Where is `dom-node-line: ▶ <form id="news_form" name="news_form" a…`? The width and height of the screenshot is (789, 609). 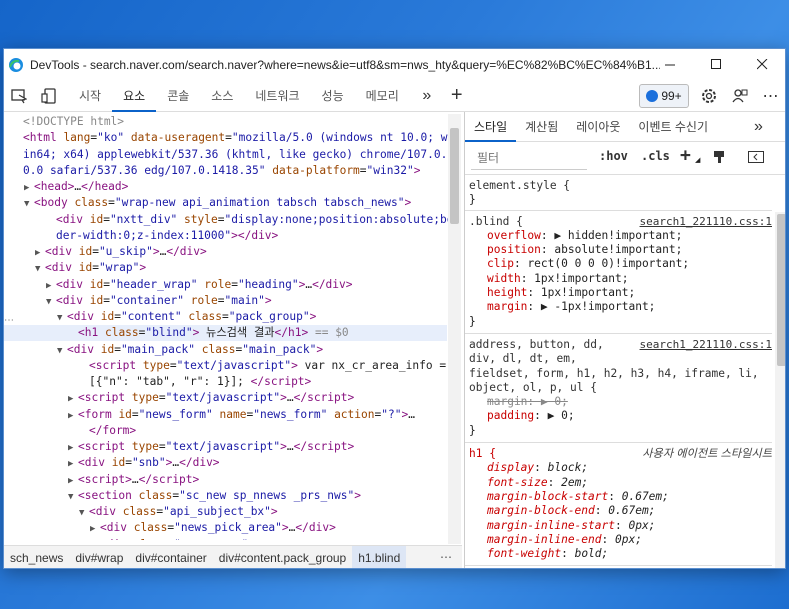
dom-node-line: ▶ <form id="news_form" name="news_form" a… is located at coordinates (225, 415).